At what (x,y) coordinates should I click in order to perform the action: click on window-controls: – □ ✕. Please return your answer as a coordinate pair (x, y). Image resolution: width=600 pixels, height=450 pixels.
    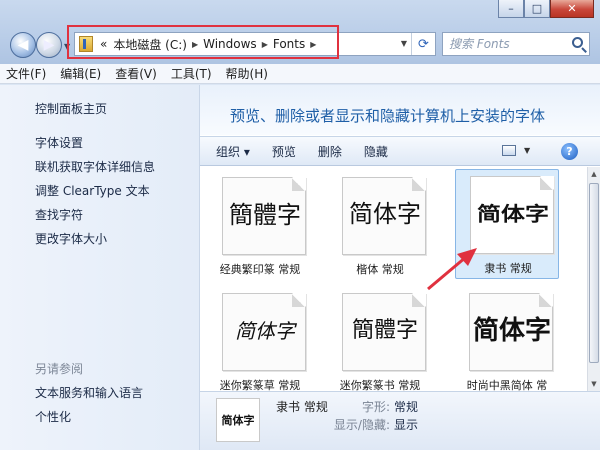
    Looking at the image, I should click on (546, 9).